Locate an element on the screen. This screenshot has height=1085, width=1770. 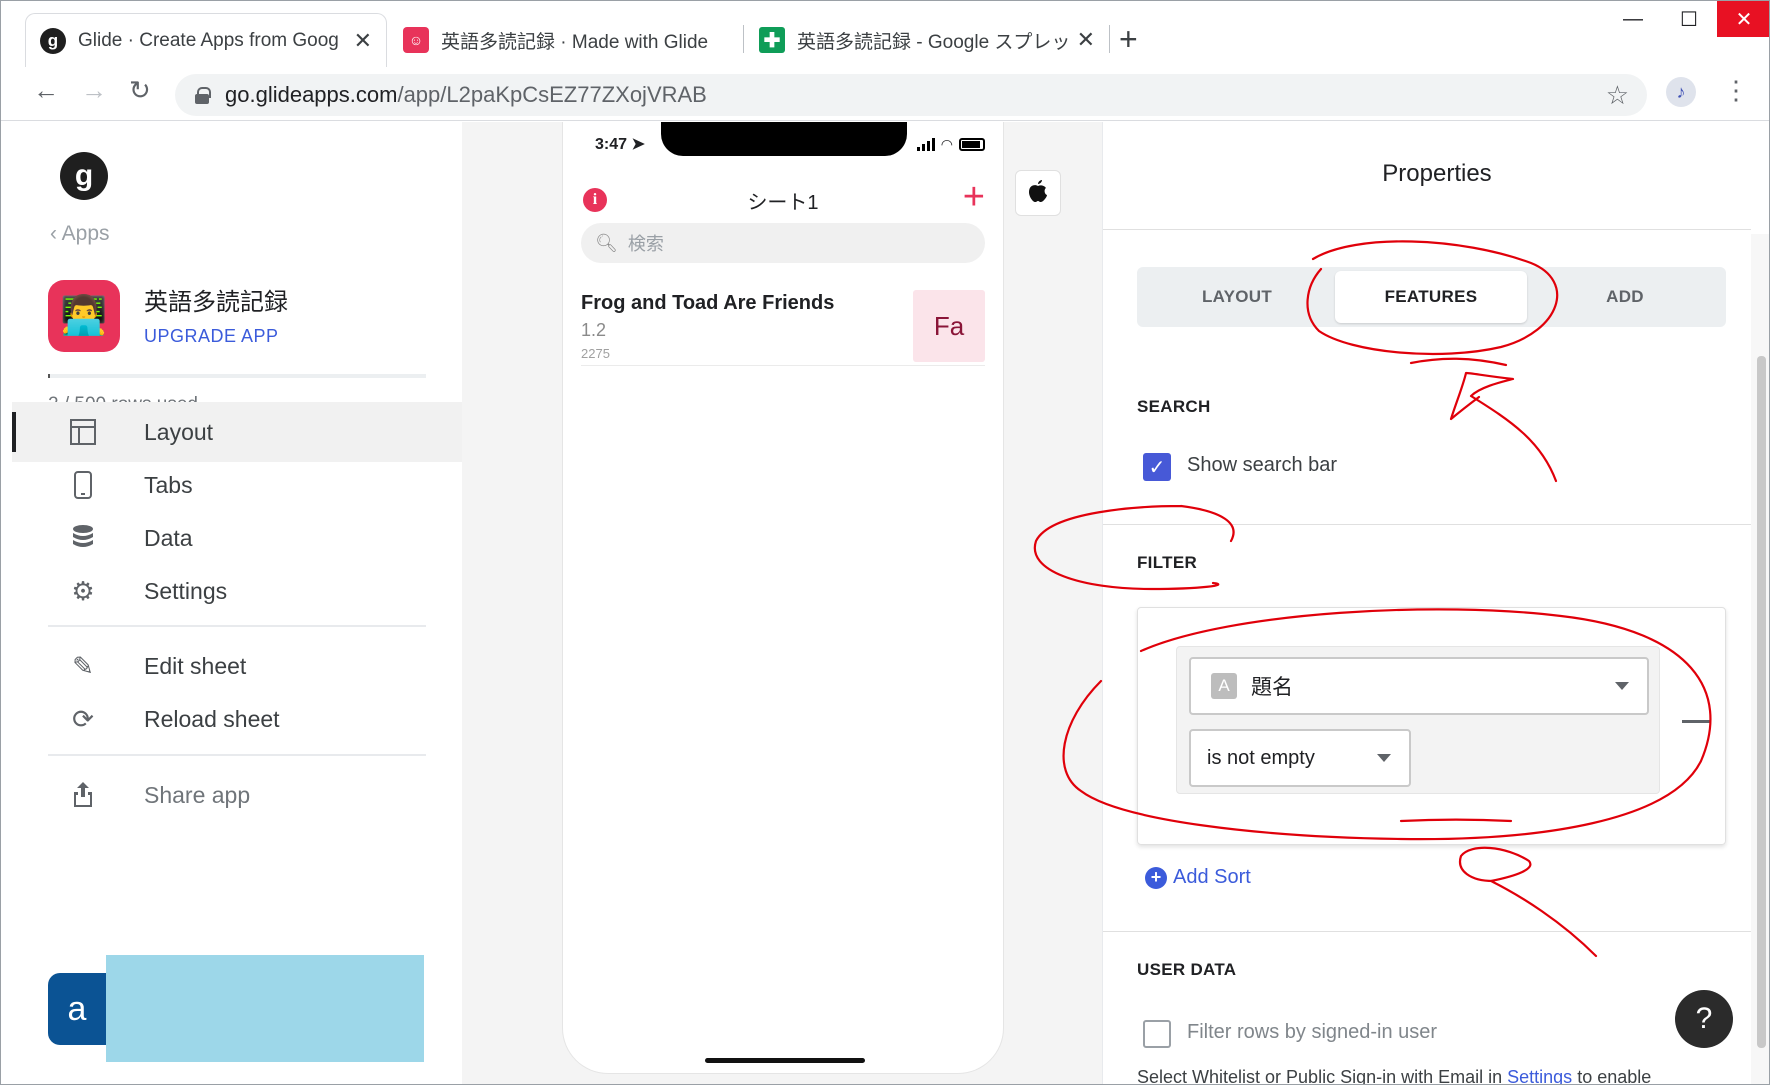
share-icon is located at coordinates (83, 795).